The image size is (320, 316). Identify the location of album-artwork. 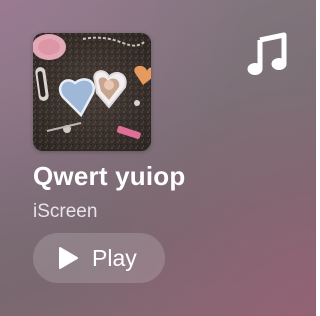
(92, 92).